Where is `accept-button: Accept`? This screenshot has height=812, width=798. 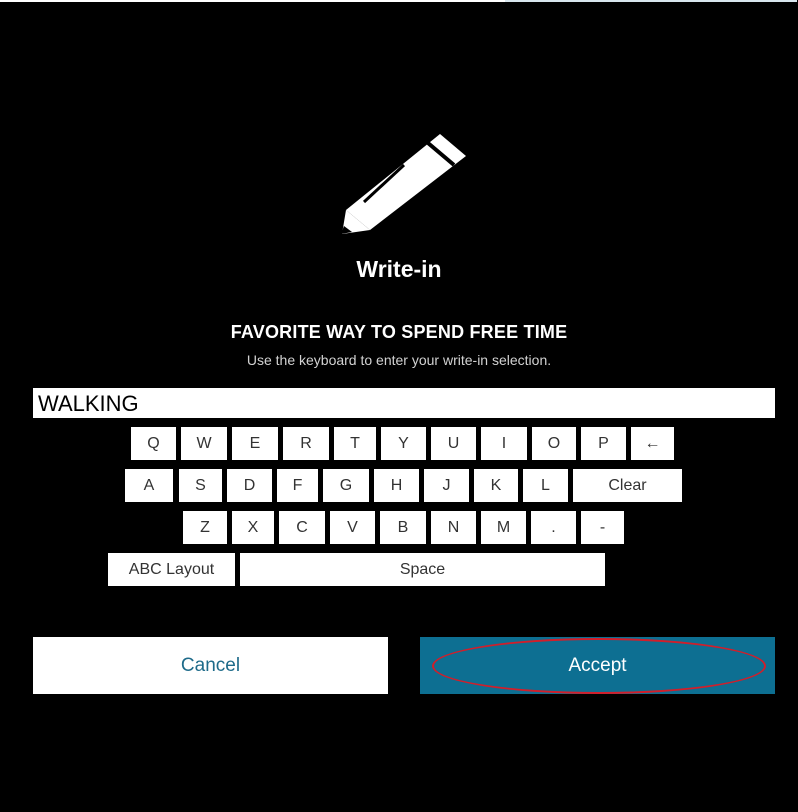
accept-button: Accept is located at coordinates (597, 665).